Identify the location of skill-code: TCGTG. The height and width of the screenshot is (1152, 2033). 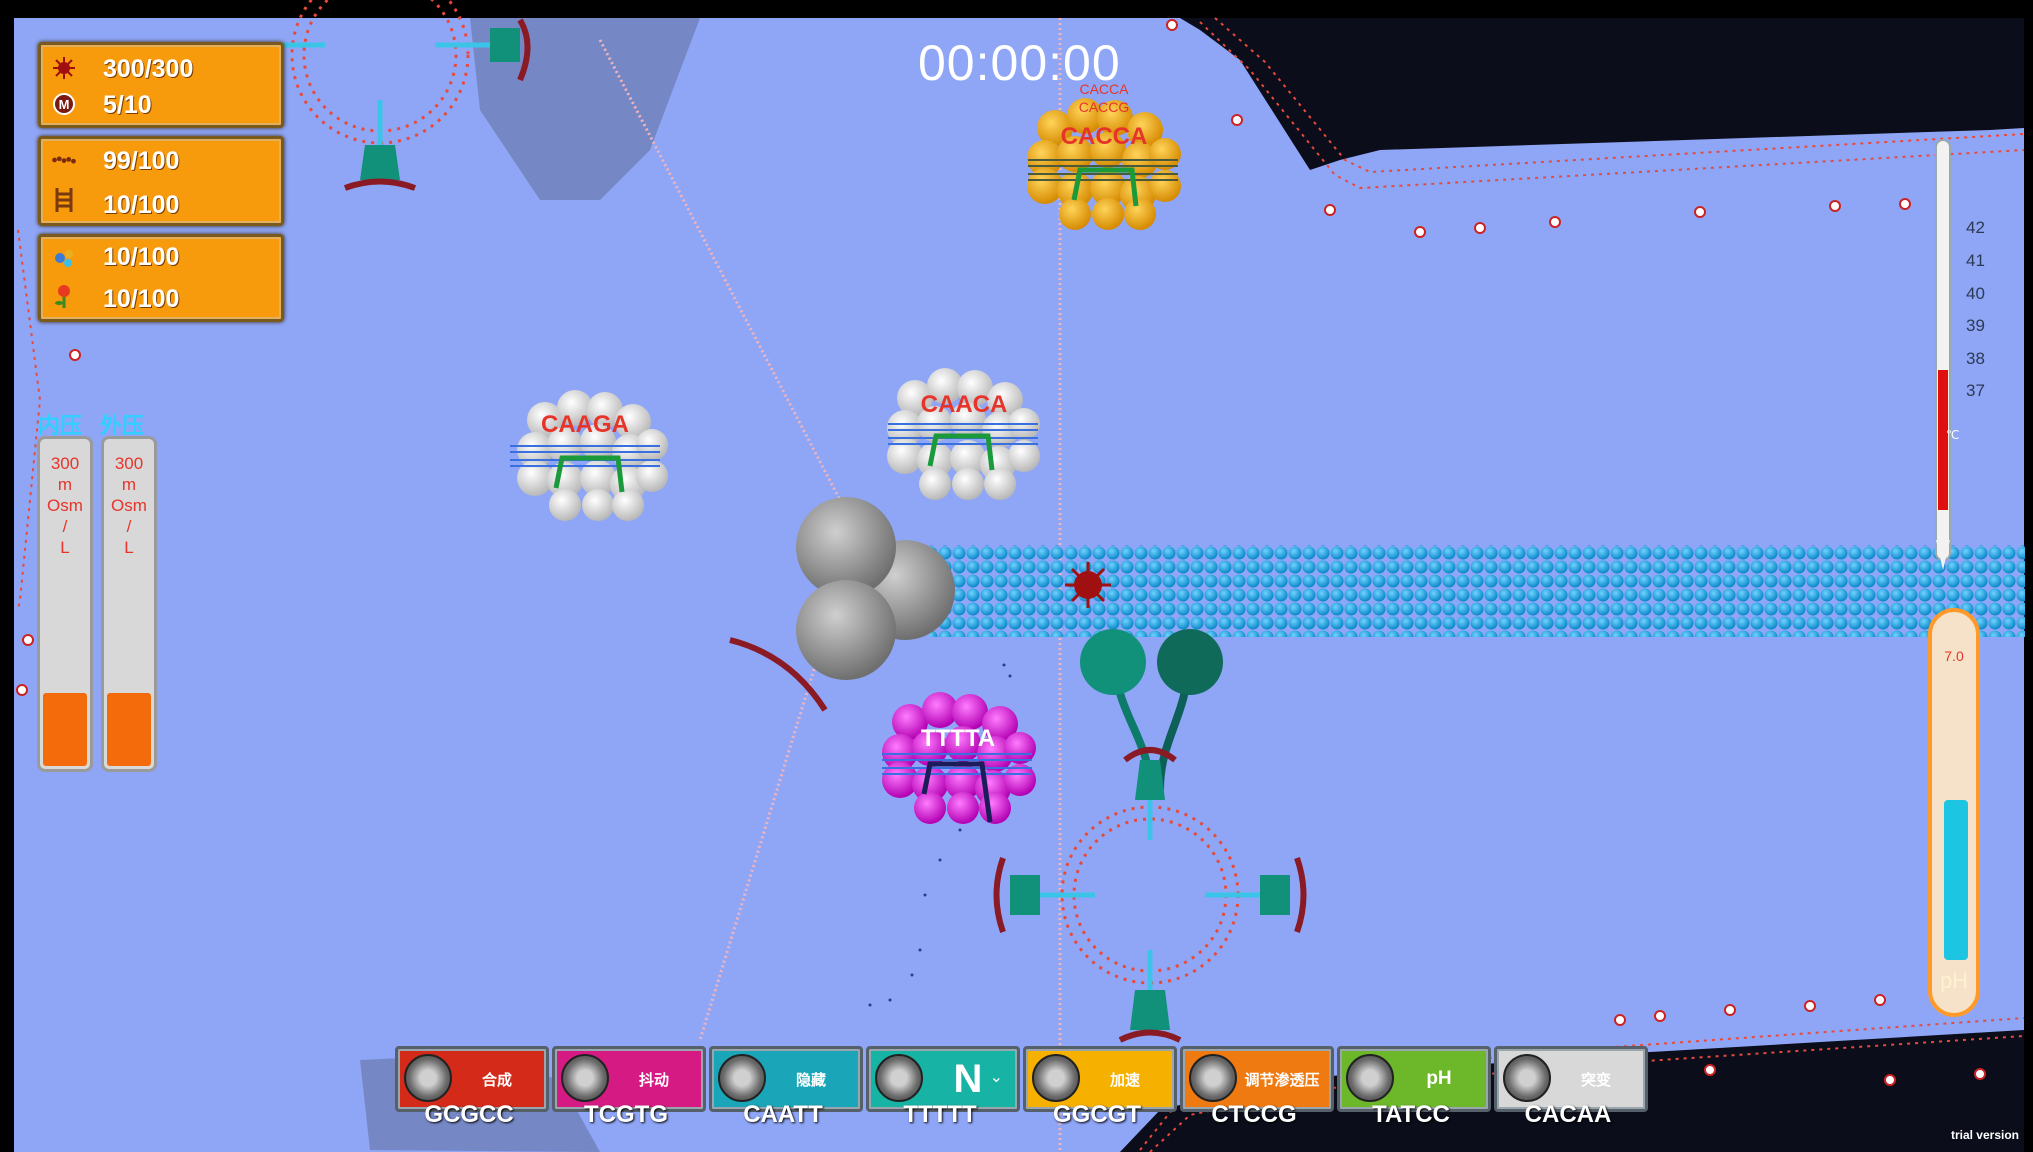
(626, 1114).